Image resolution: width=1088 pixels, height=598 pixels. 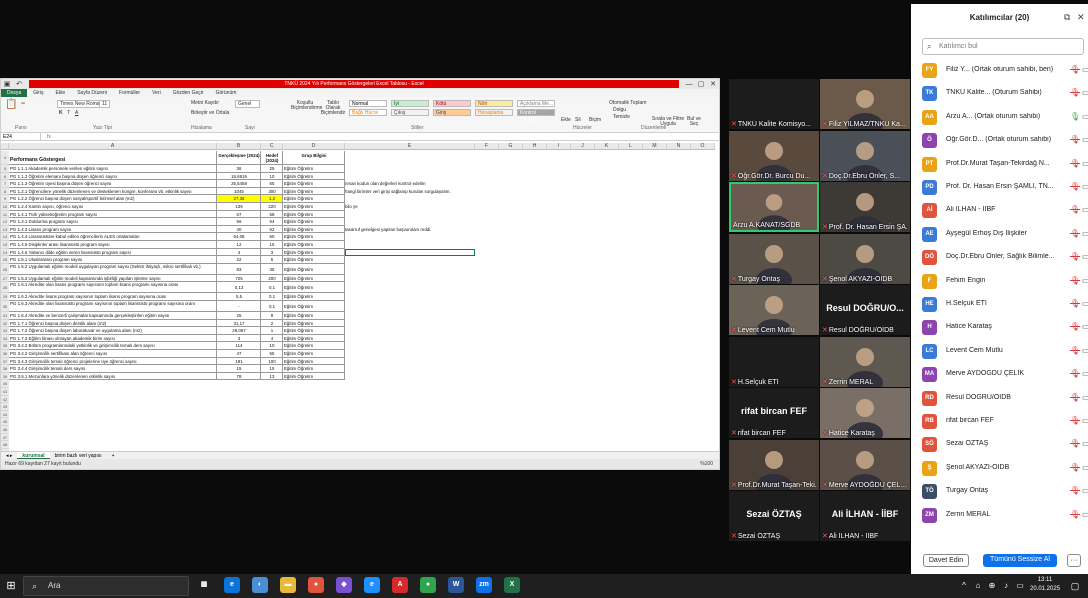 What do you see at coordinates (452, 103) in the screenshot?
I see `cell-style-2: Kötü` at bounding box center [452, 103].